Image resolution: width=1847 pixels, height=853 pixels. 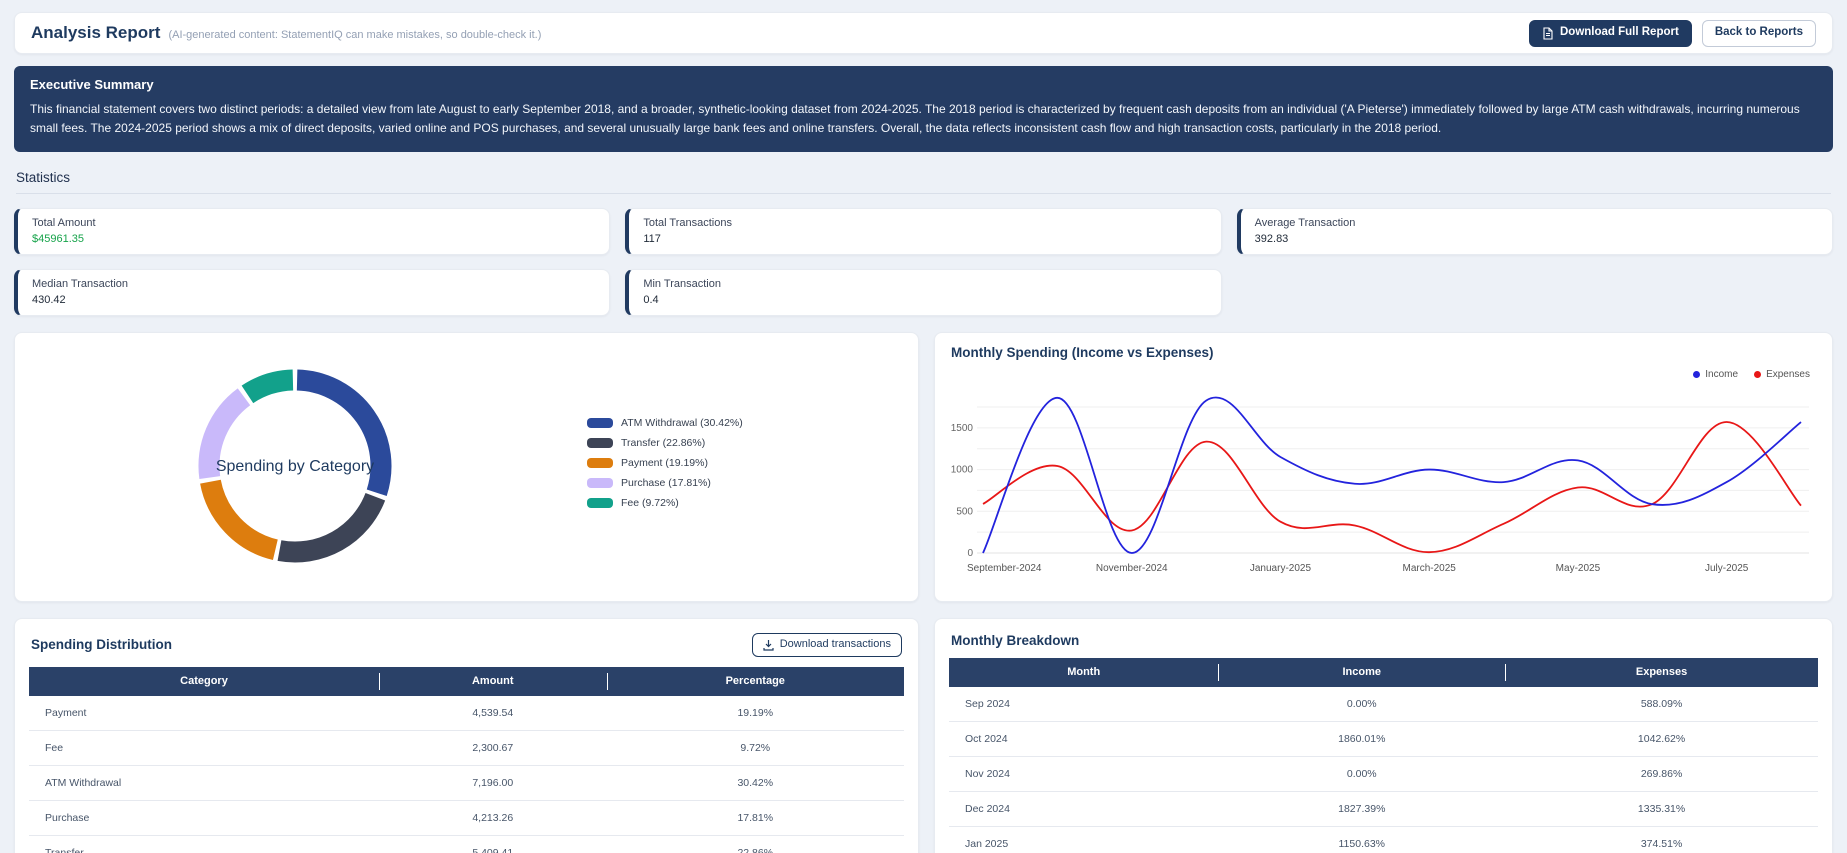 What do you see at coordinates (1362, 739) in the screenshot?
I see `table-cell: 1860.01%` at bounding box center [1362, 739].